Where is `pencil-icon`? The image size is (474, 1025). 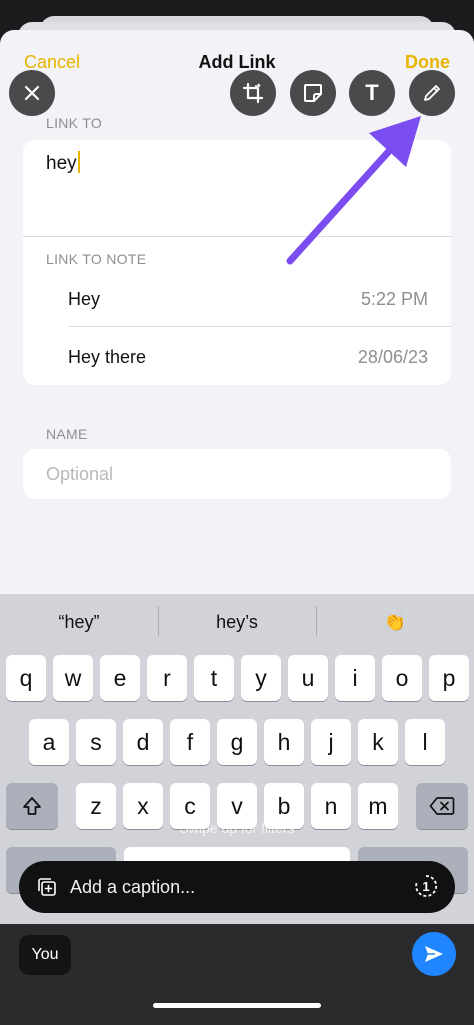 pencil-icon is located at coordinates (432, 93).